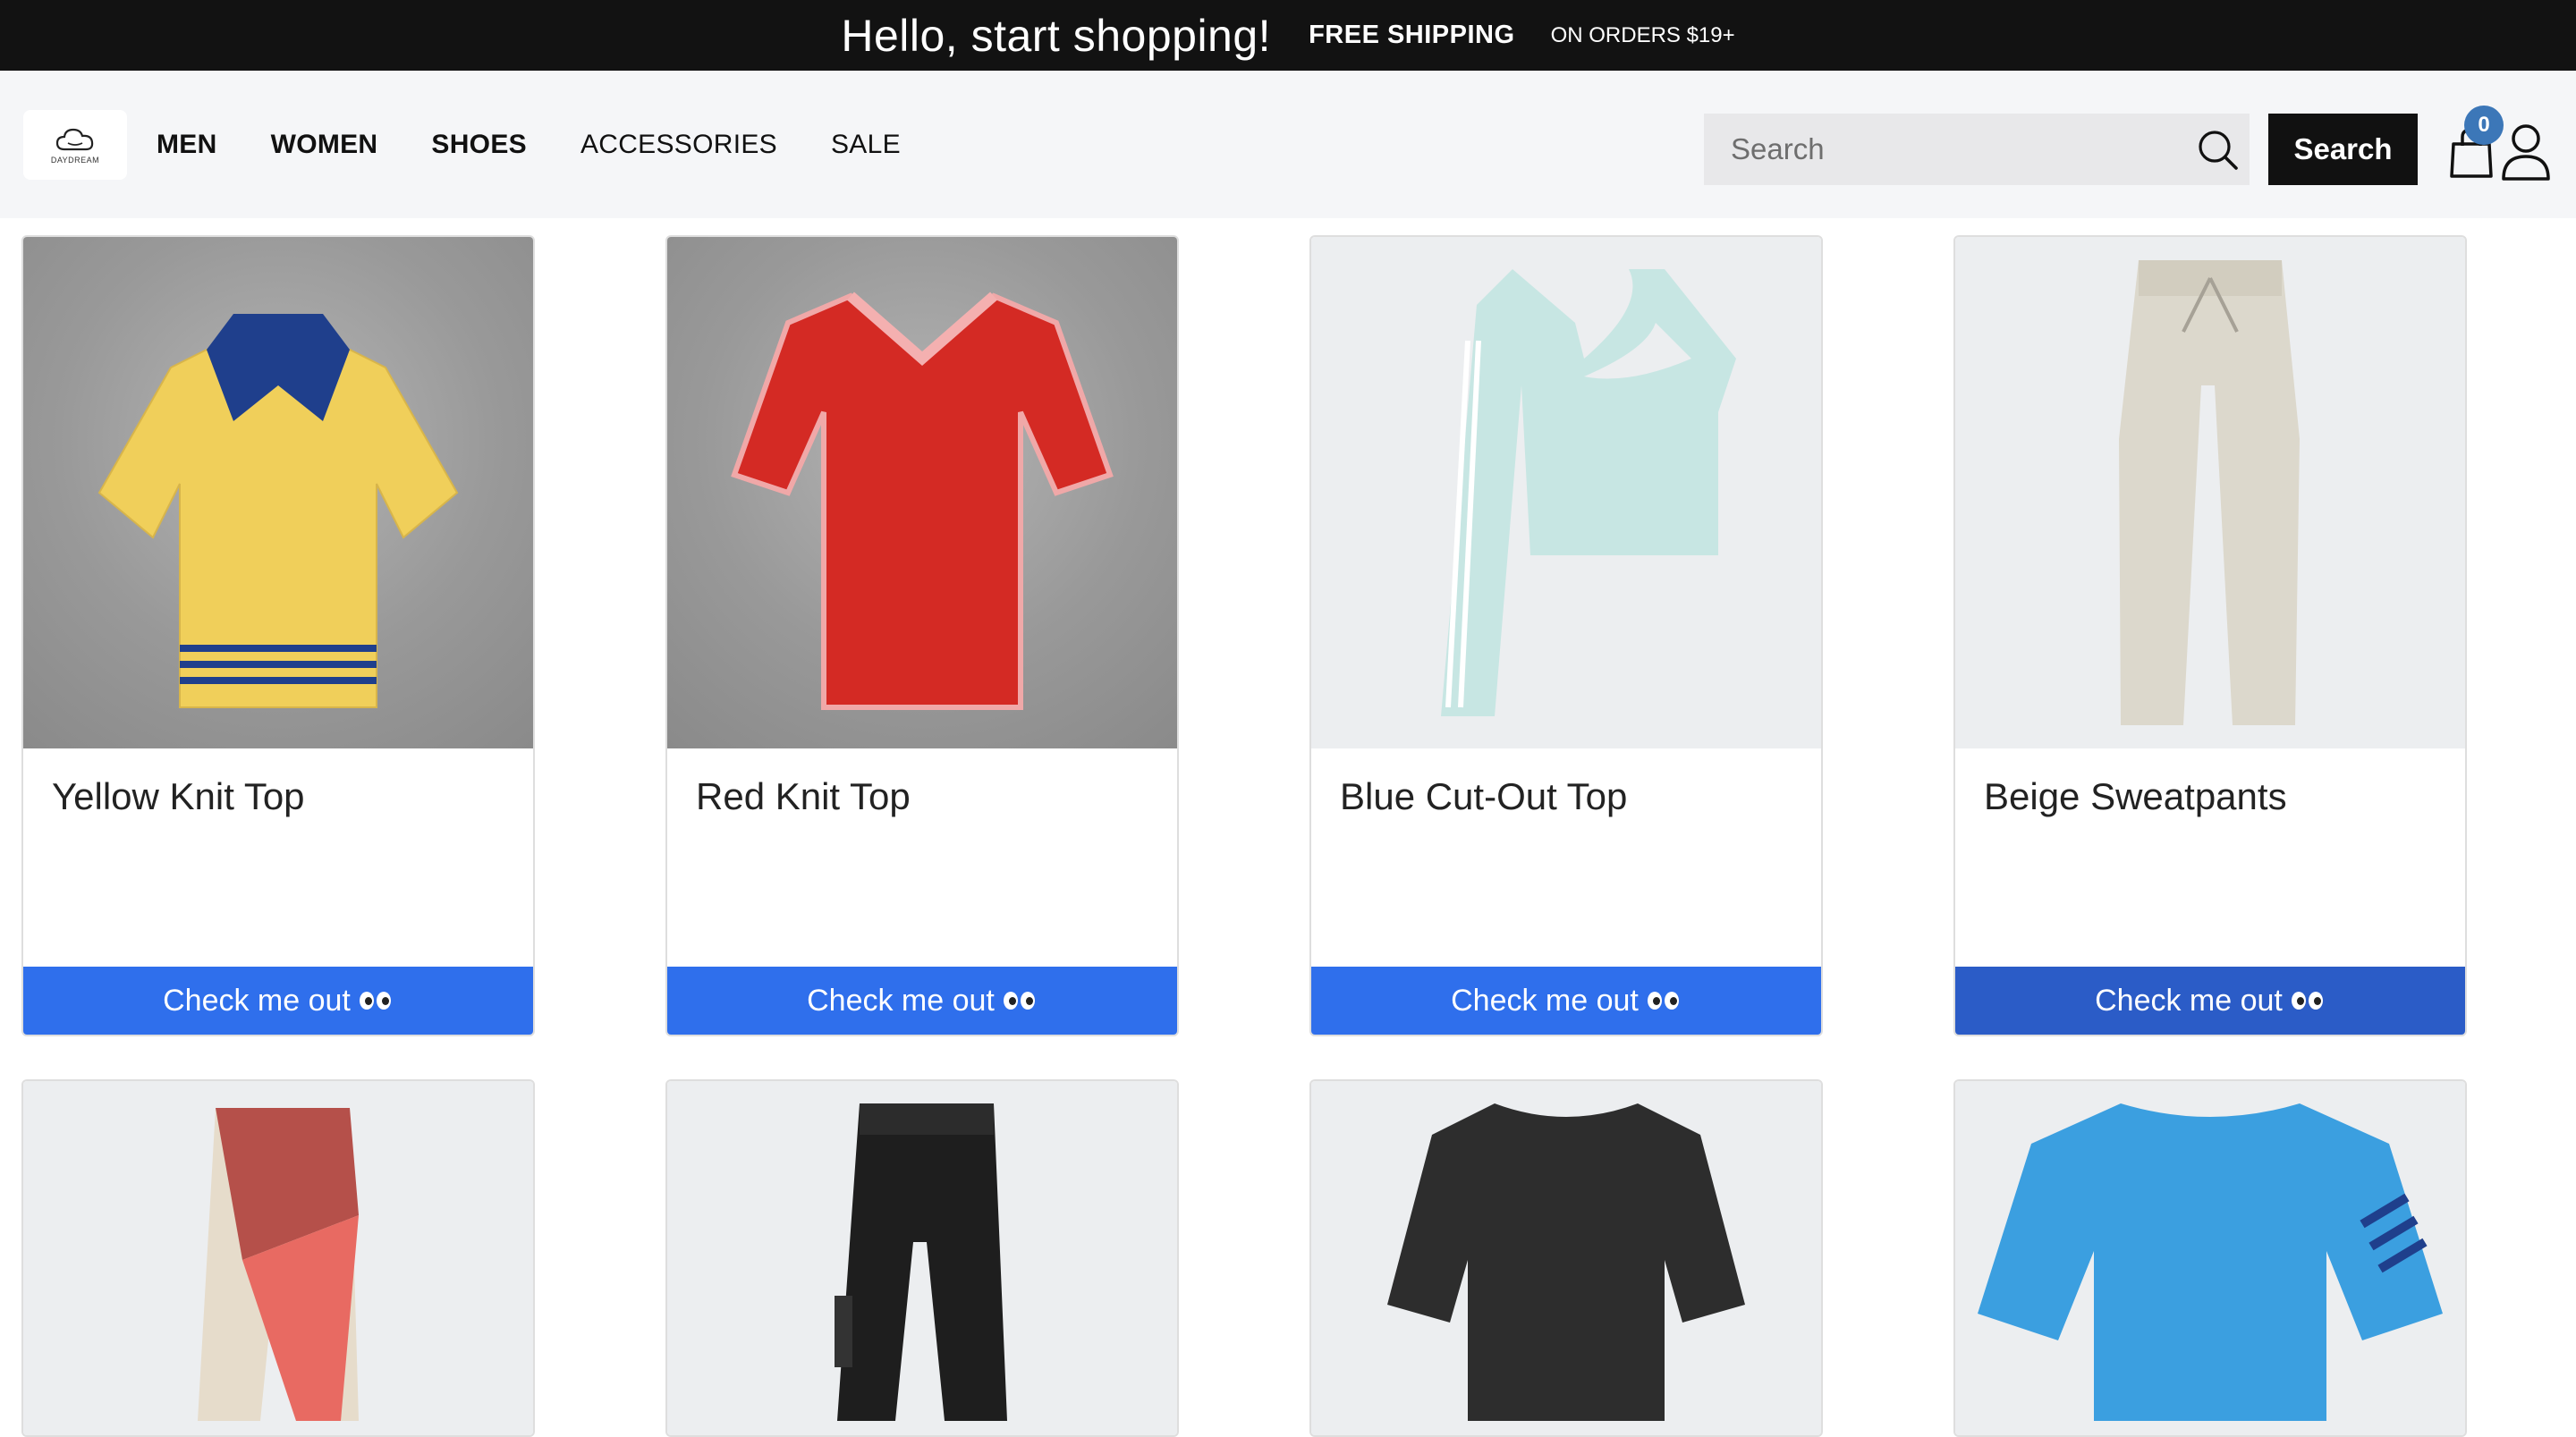  What do you see at coordinates (1412, 35) in the screenshot?
I see `banner-free-shipping: FREE SHIPPING` at bounding box center [1412, 35].